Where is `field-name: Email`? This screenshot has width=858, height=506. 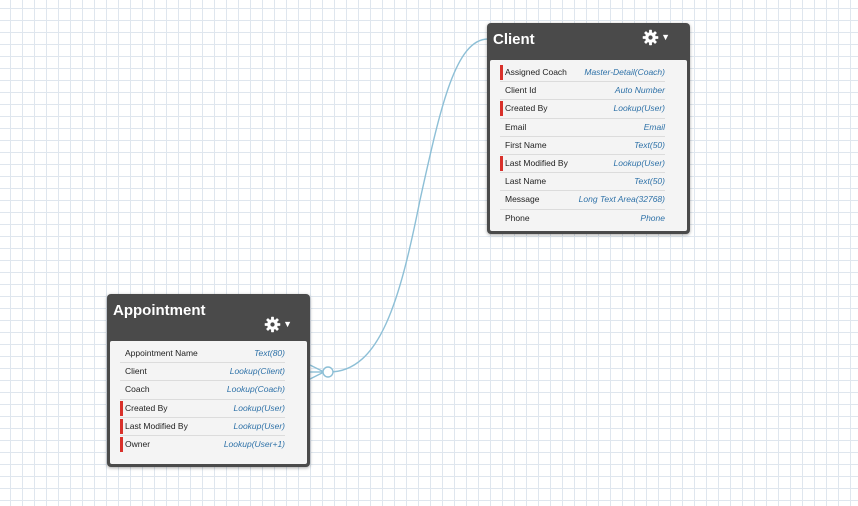 field-name: Email is located at coordinates (516, 126).